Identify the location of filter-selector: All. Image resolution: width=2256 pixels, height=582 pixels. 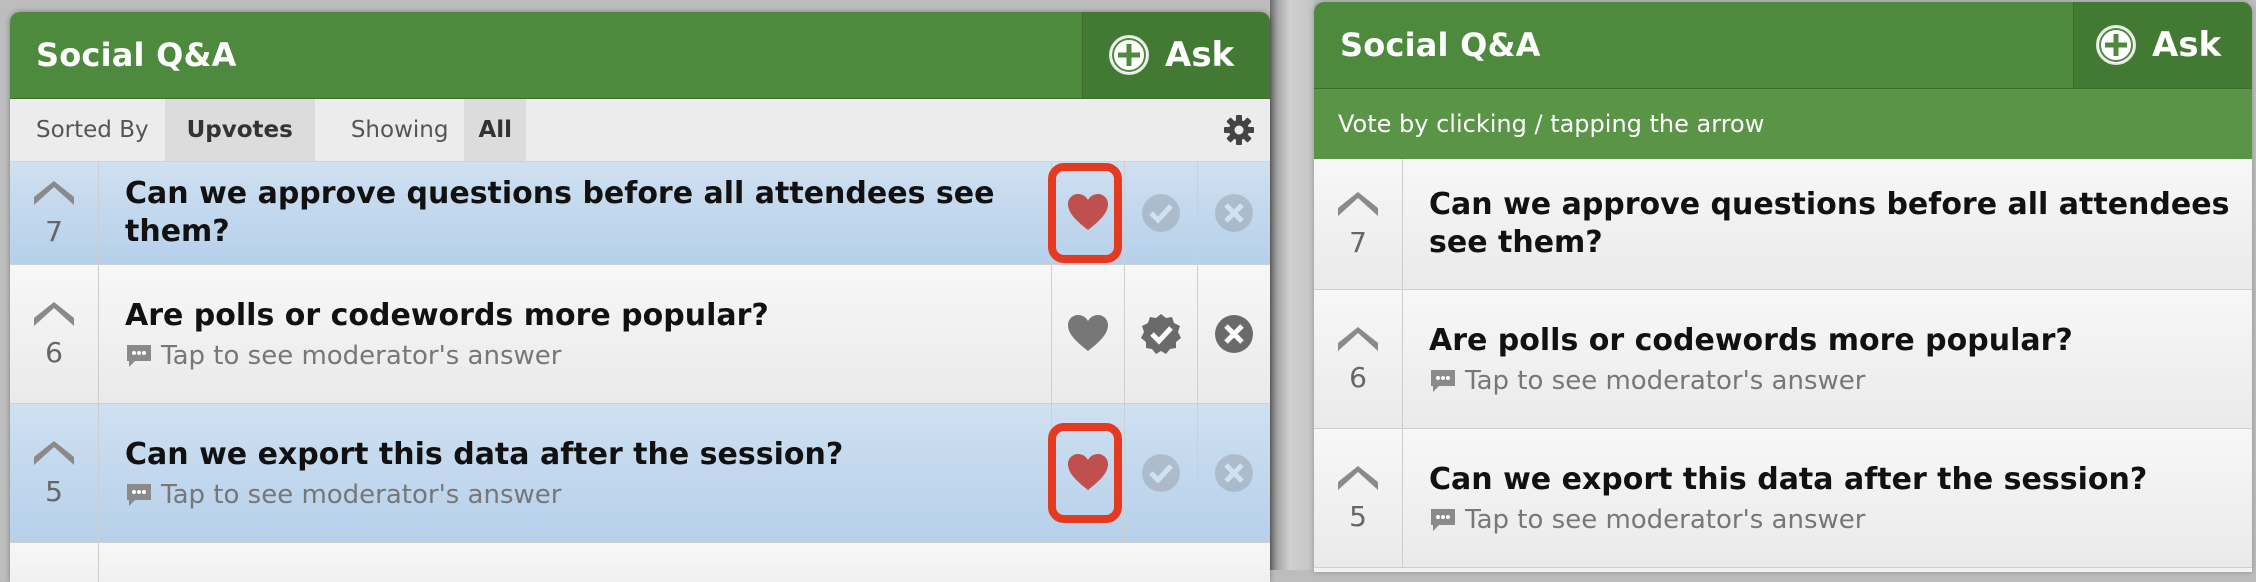
(495, 130).